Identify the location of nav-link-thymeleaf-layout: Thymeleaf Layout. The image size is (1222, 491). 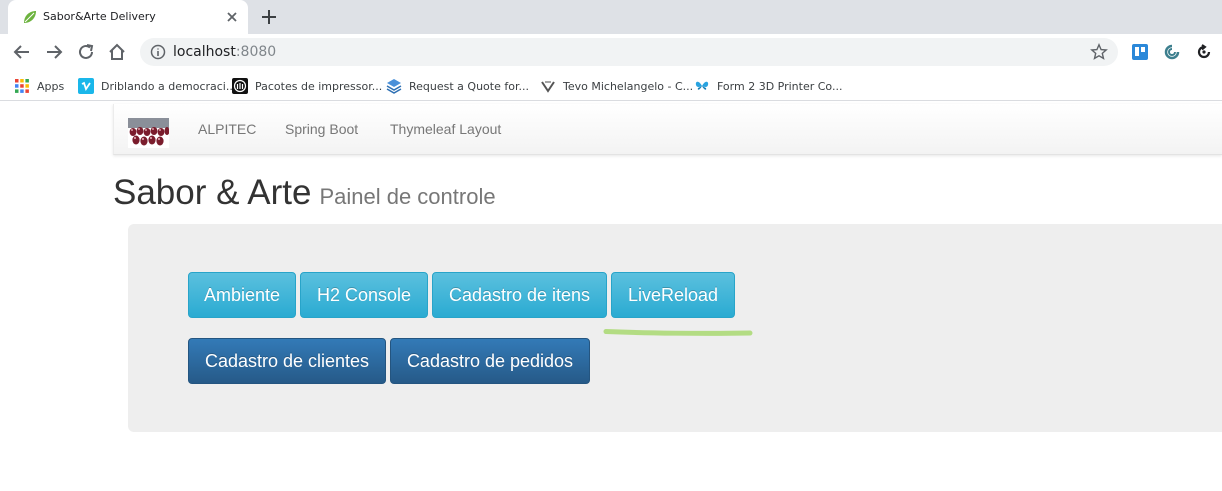
(445, 129).